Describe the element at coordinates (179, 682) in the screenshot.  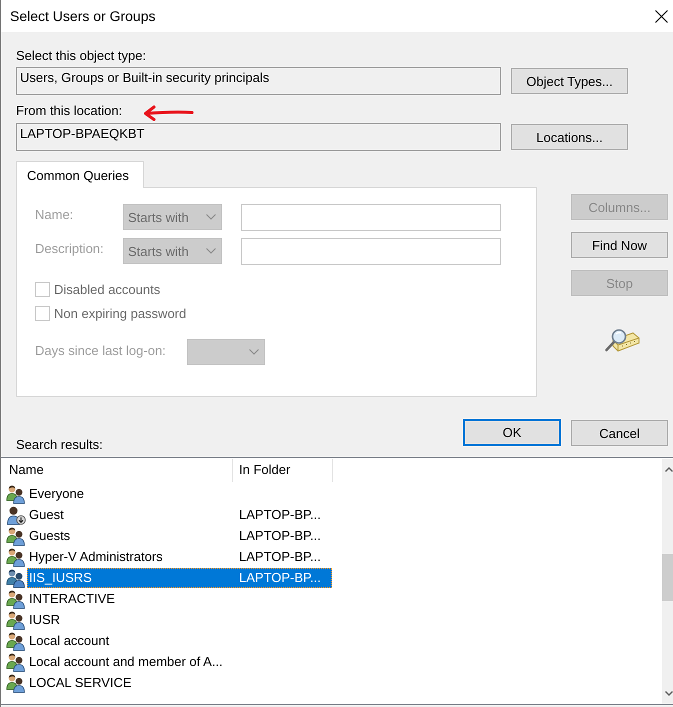
I see `result-row: LOCAL SERVICE` at that location.